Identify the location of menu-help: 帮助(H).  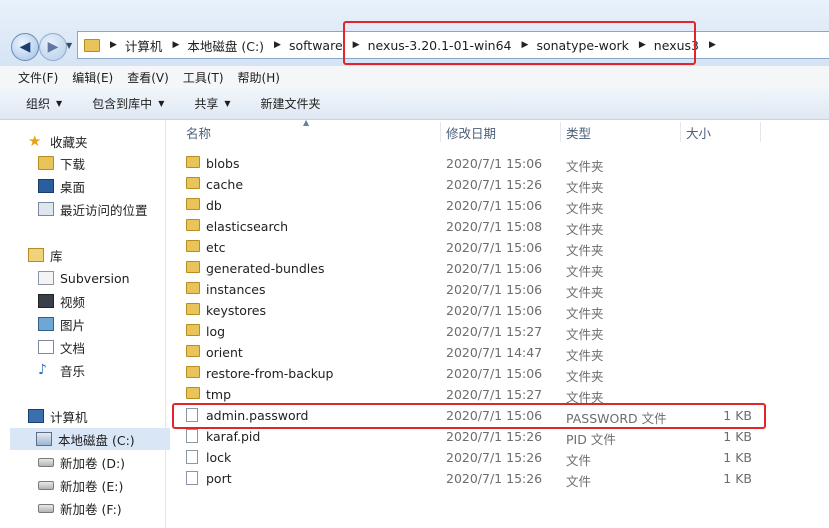
(259, 77).